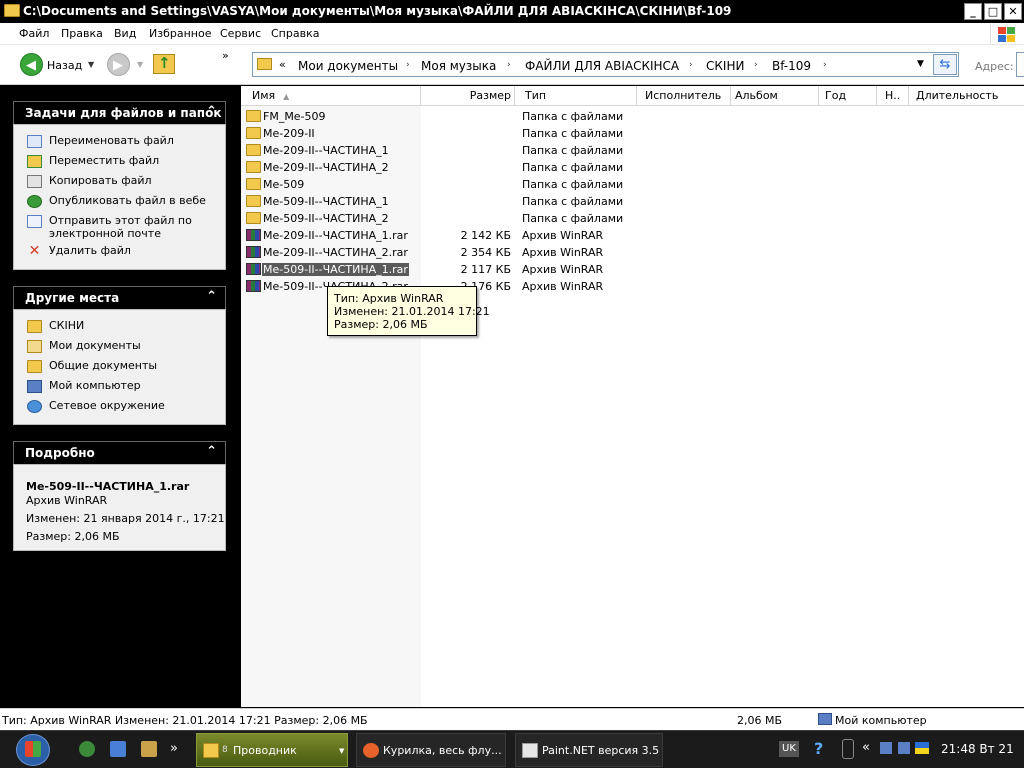  I want to click on forward-button: ▶, so click(118, 64).